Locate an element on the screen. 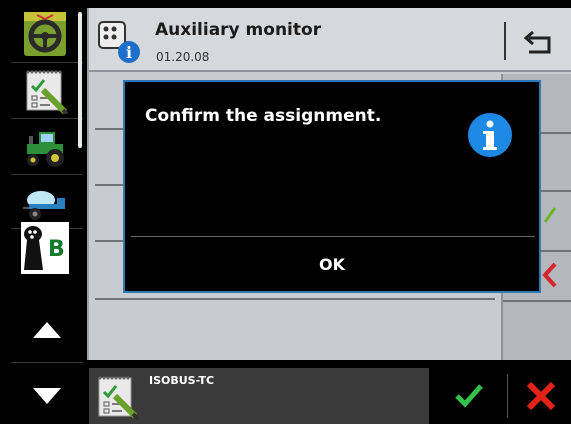 Image resolution: width=571 pixels, height=424 pixels. sprayer-icon is located at coordinates (45, 202).